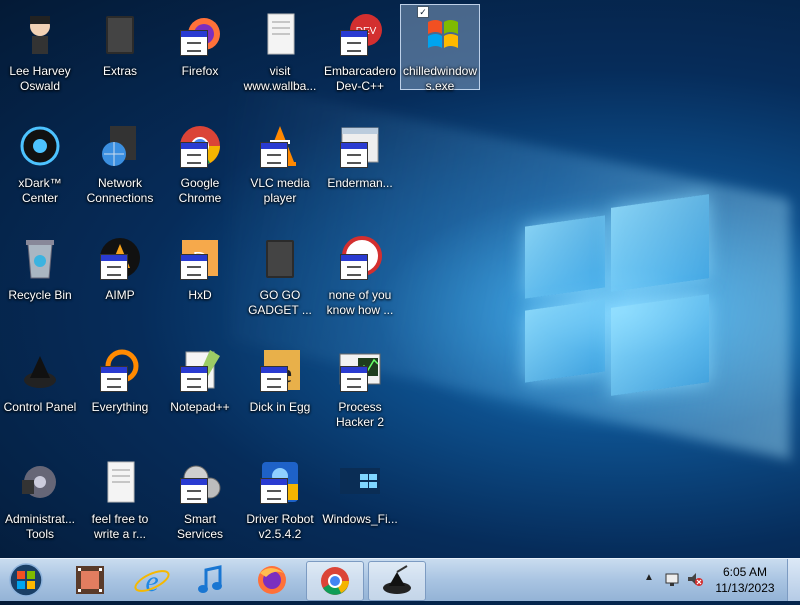 Image resolution: width=800 pixels, height=605 pixels. I want to click on desktop-icon-label: Lee Harvey Oswald, so click(40, 78).